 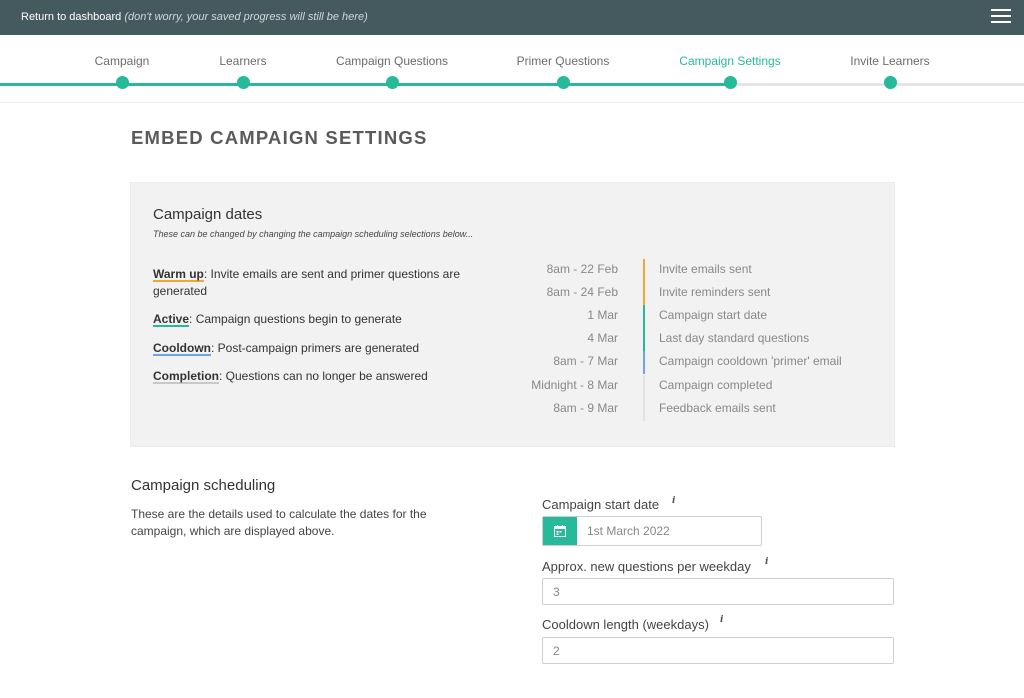 I want to click on timeline-row: 8am - 24 Feb Invite reminders sent, so click(x=701, y=293).